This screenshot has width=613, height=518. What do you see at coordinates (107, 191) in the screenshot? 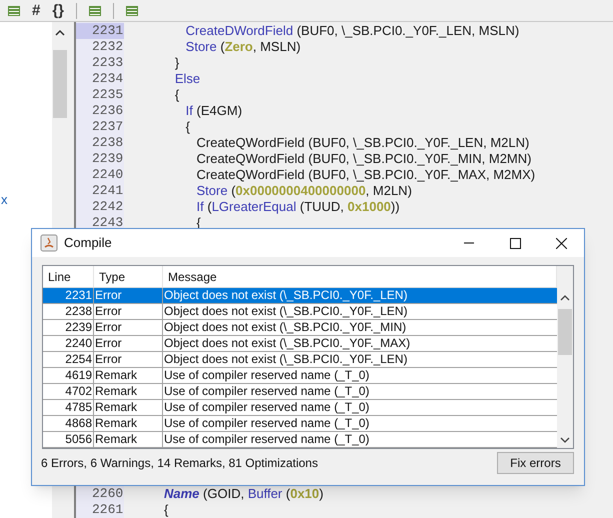
I see `line-number: 2241` at bounding box center [107, 191].